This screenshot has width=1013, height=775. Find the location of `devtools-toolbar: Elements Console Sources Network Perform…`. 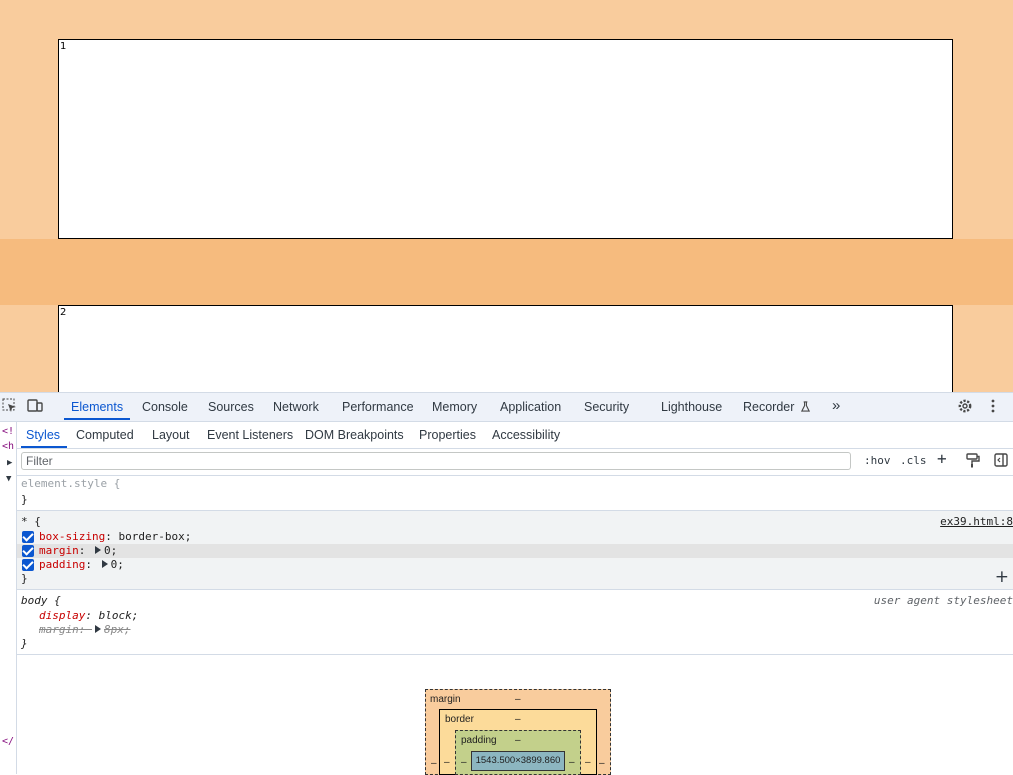

devtools-toolbar: Elements Console Sources Network Perform… is located at coordinates (506, 407).